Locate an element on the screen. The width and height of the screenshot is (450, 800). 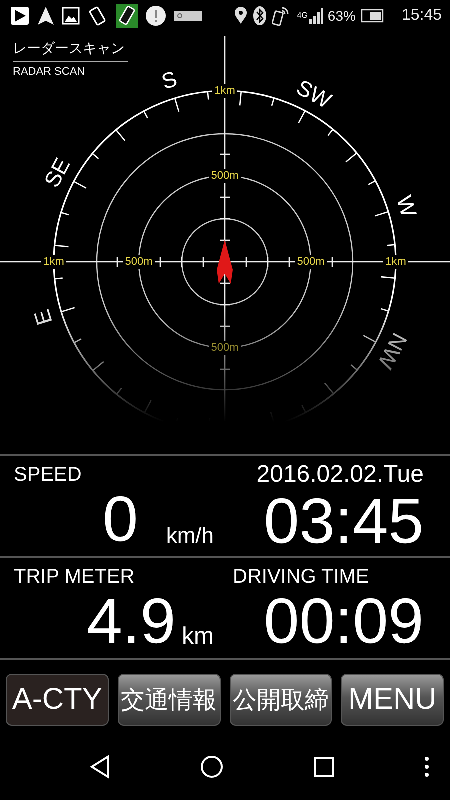
phone-app-icon is located at coordinates (127, 16).